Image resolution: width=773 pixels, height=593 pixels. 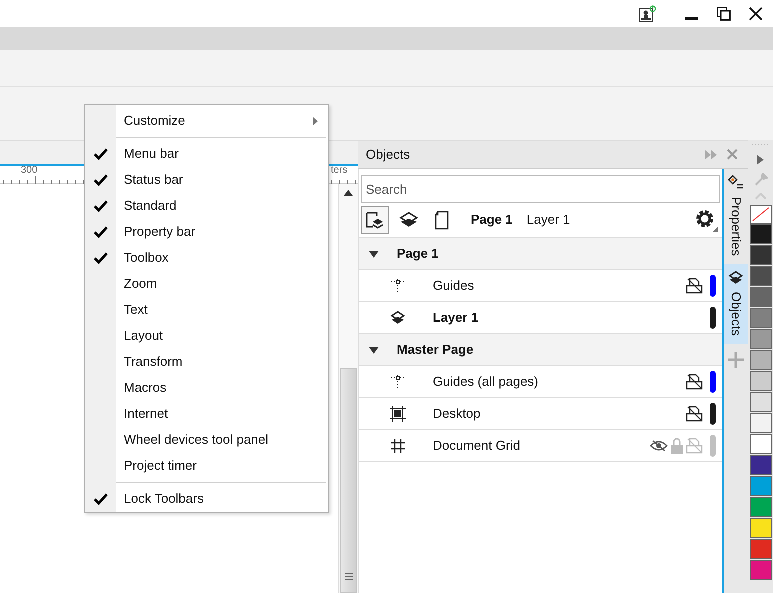 I want to click on menu-item: Project timer, so click(x=206, y=466).